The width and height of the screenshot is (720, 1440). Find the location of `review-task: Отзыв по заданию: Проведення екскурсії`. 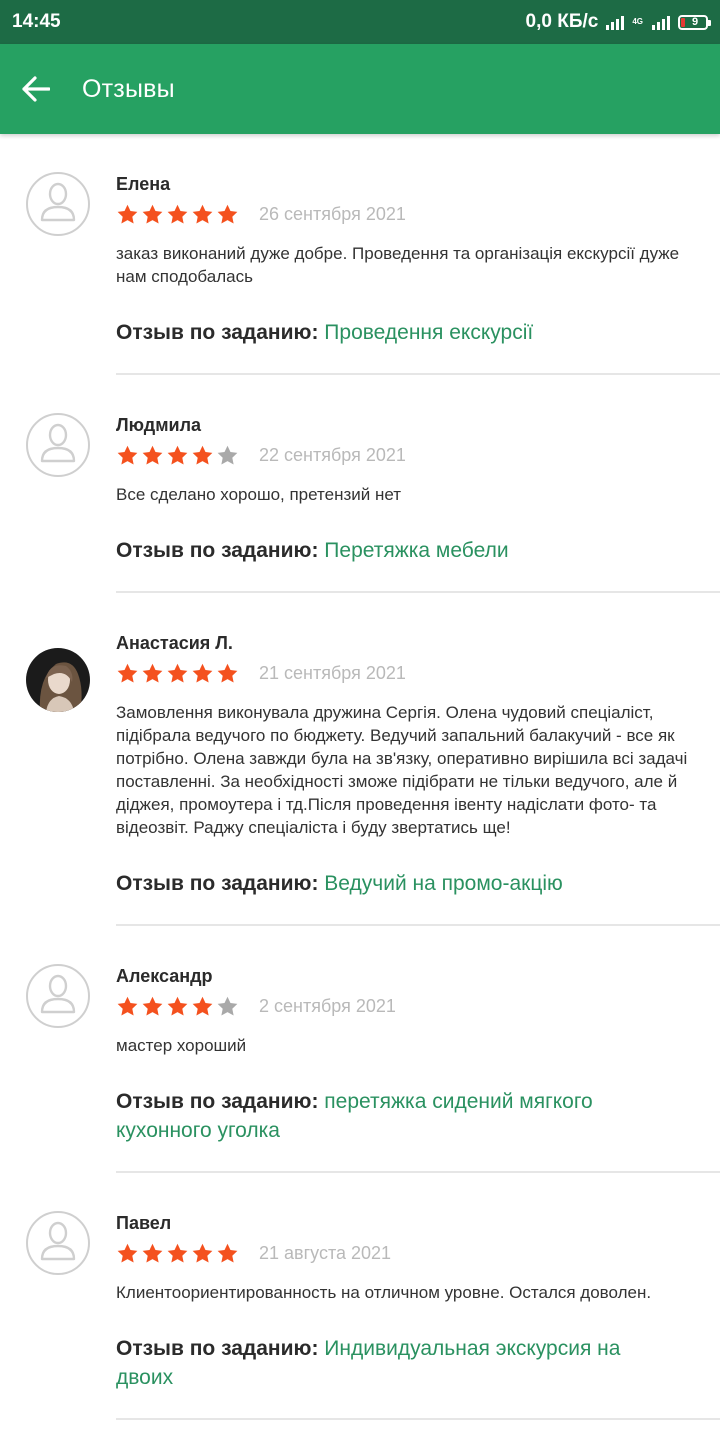

review-task: Отзыв по заданию: Проведення екскурсії is located at coordinates (418, 332).